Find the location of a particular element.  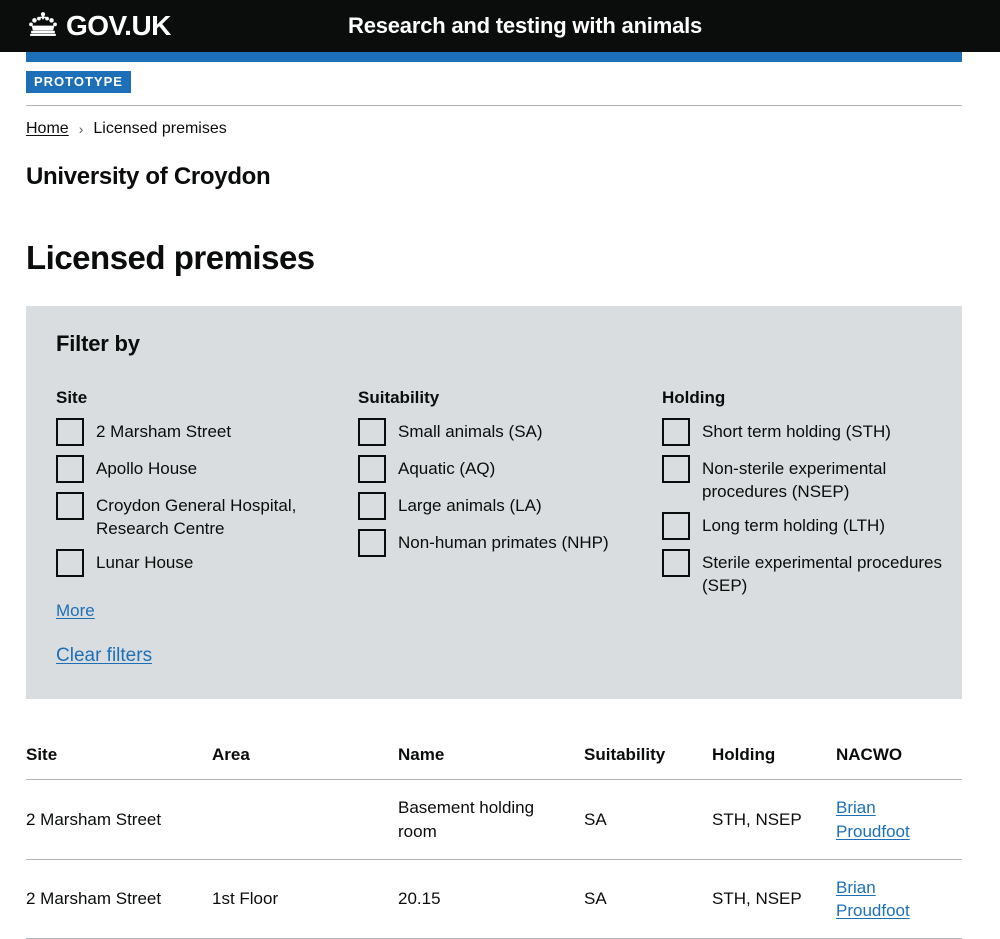

column-header-site: Site is located at coordinates (119, 763).